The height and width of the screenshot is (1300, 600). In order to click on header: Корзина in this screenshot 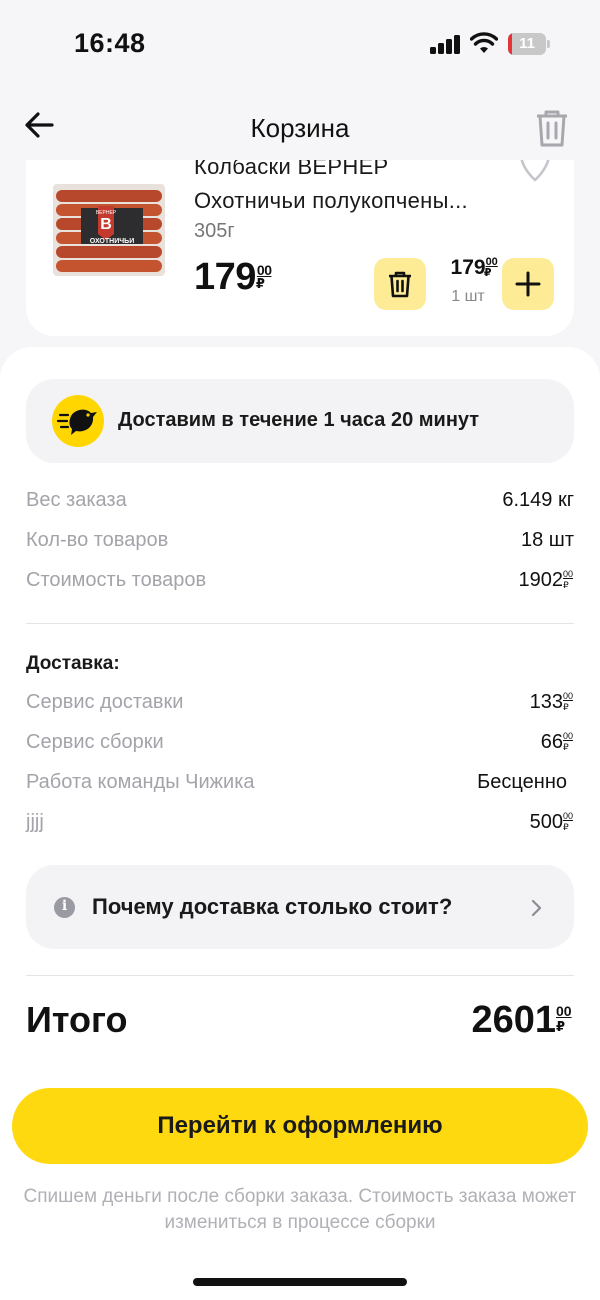, I will do `click(300, 127)`.